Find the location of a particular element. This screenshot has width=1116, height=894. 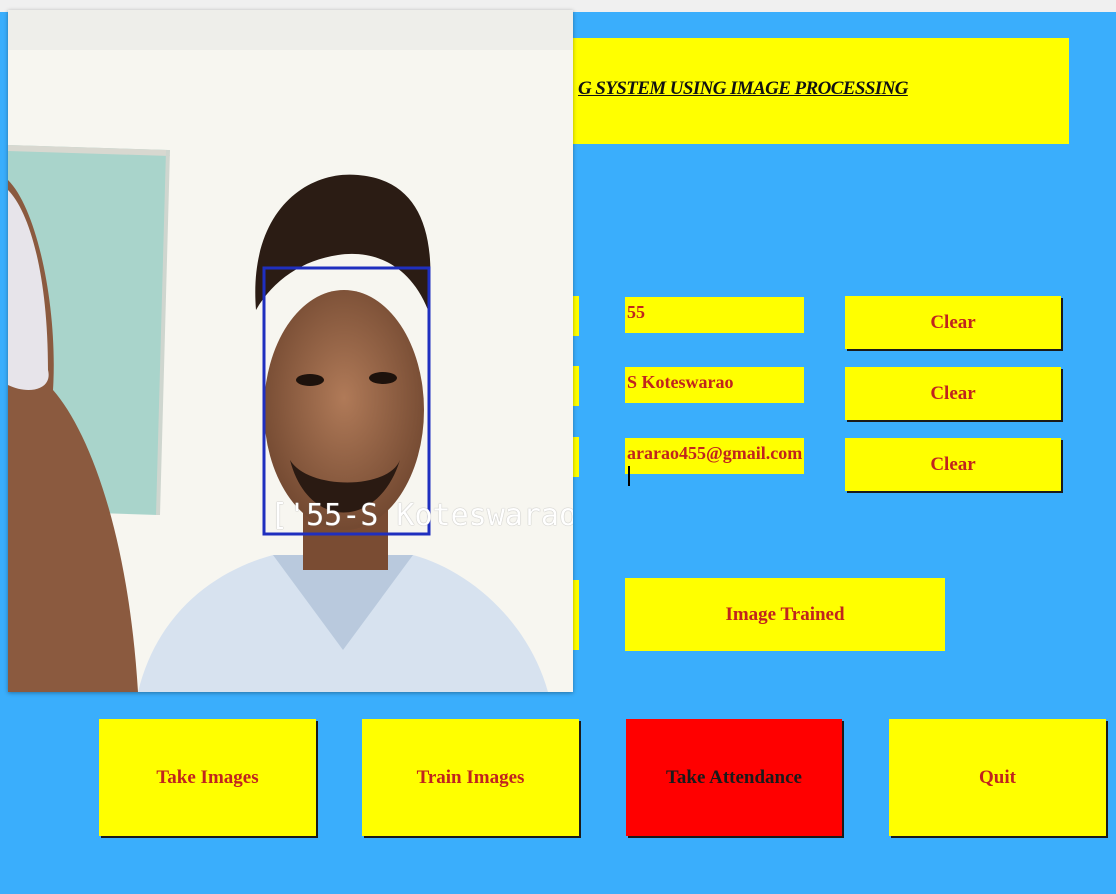

name-input-value: S Koteswarao is located at coordinates (680, 382).